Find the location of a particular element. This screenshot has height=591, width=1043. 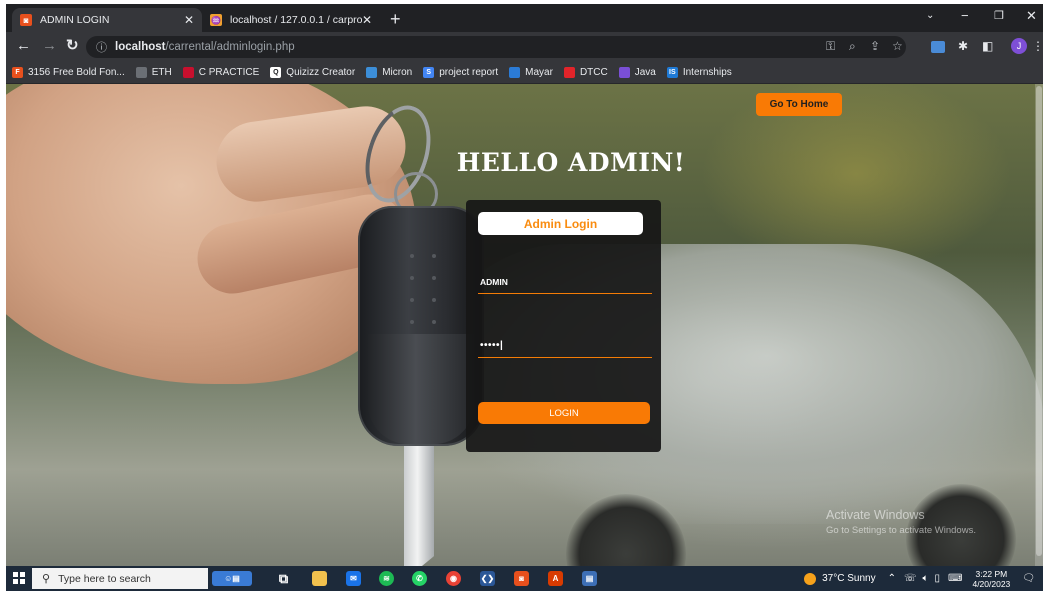

chrome-icon: ◉ is located at coordinates (453, 578).